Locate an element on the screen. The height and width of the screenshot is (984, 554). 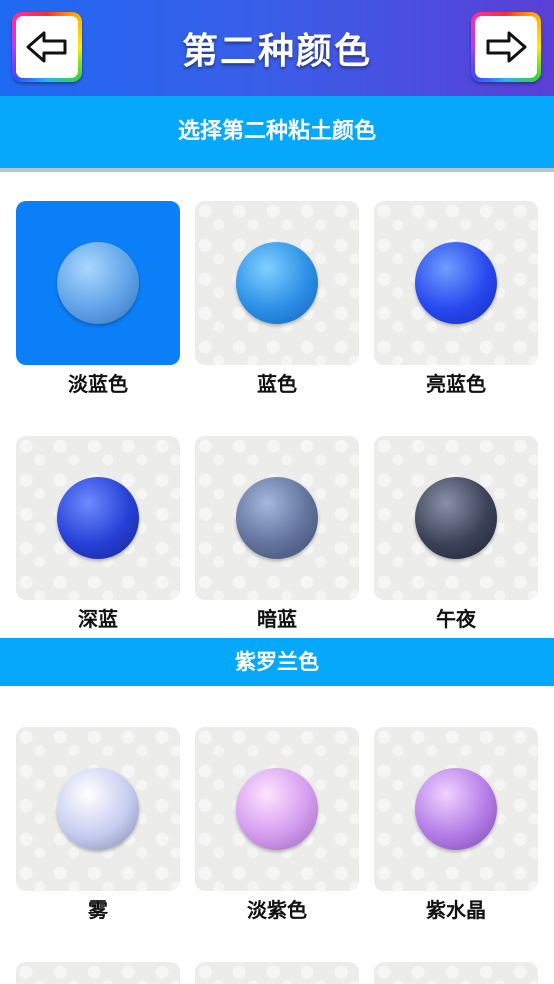
color-label: 蓝色 is located at coordinates (277, 384).